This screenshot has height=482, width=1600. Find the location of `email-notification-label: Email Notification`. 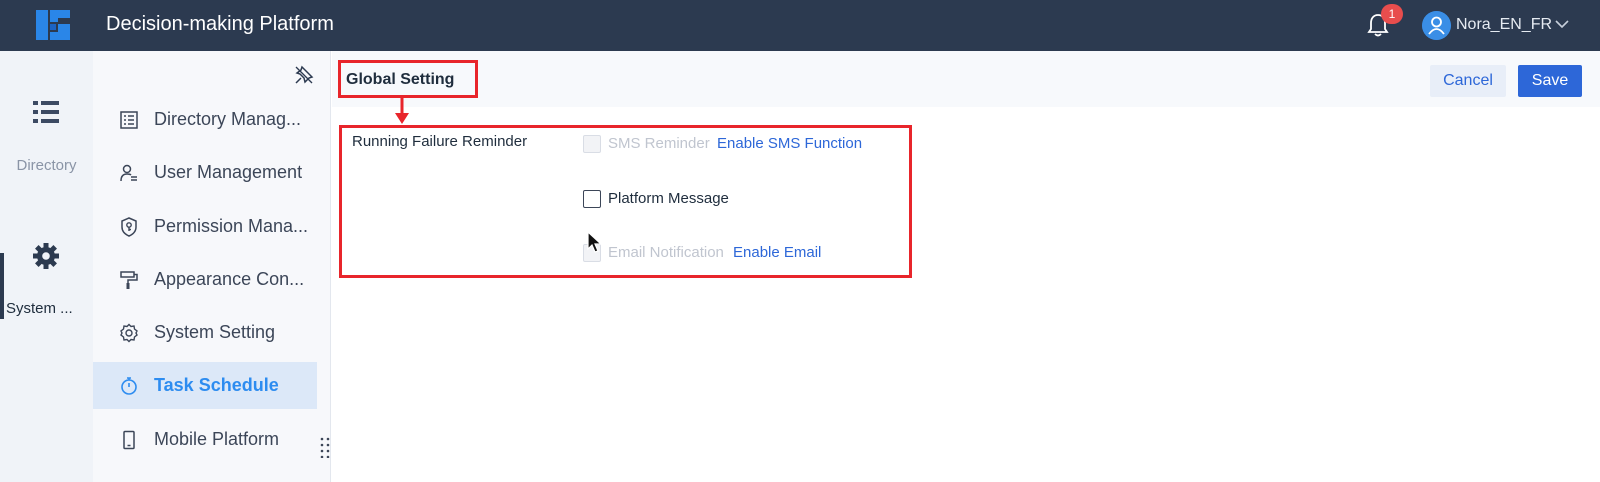

email-notification-label: Email Notification is located at coordinates (666, 252).